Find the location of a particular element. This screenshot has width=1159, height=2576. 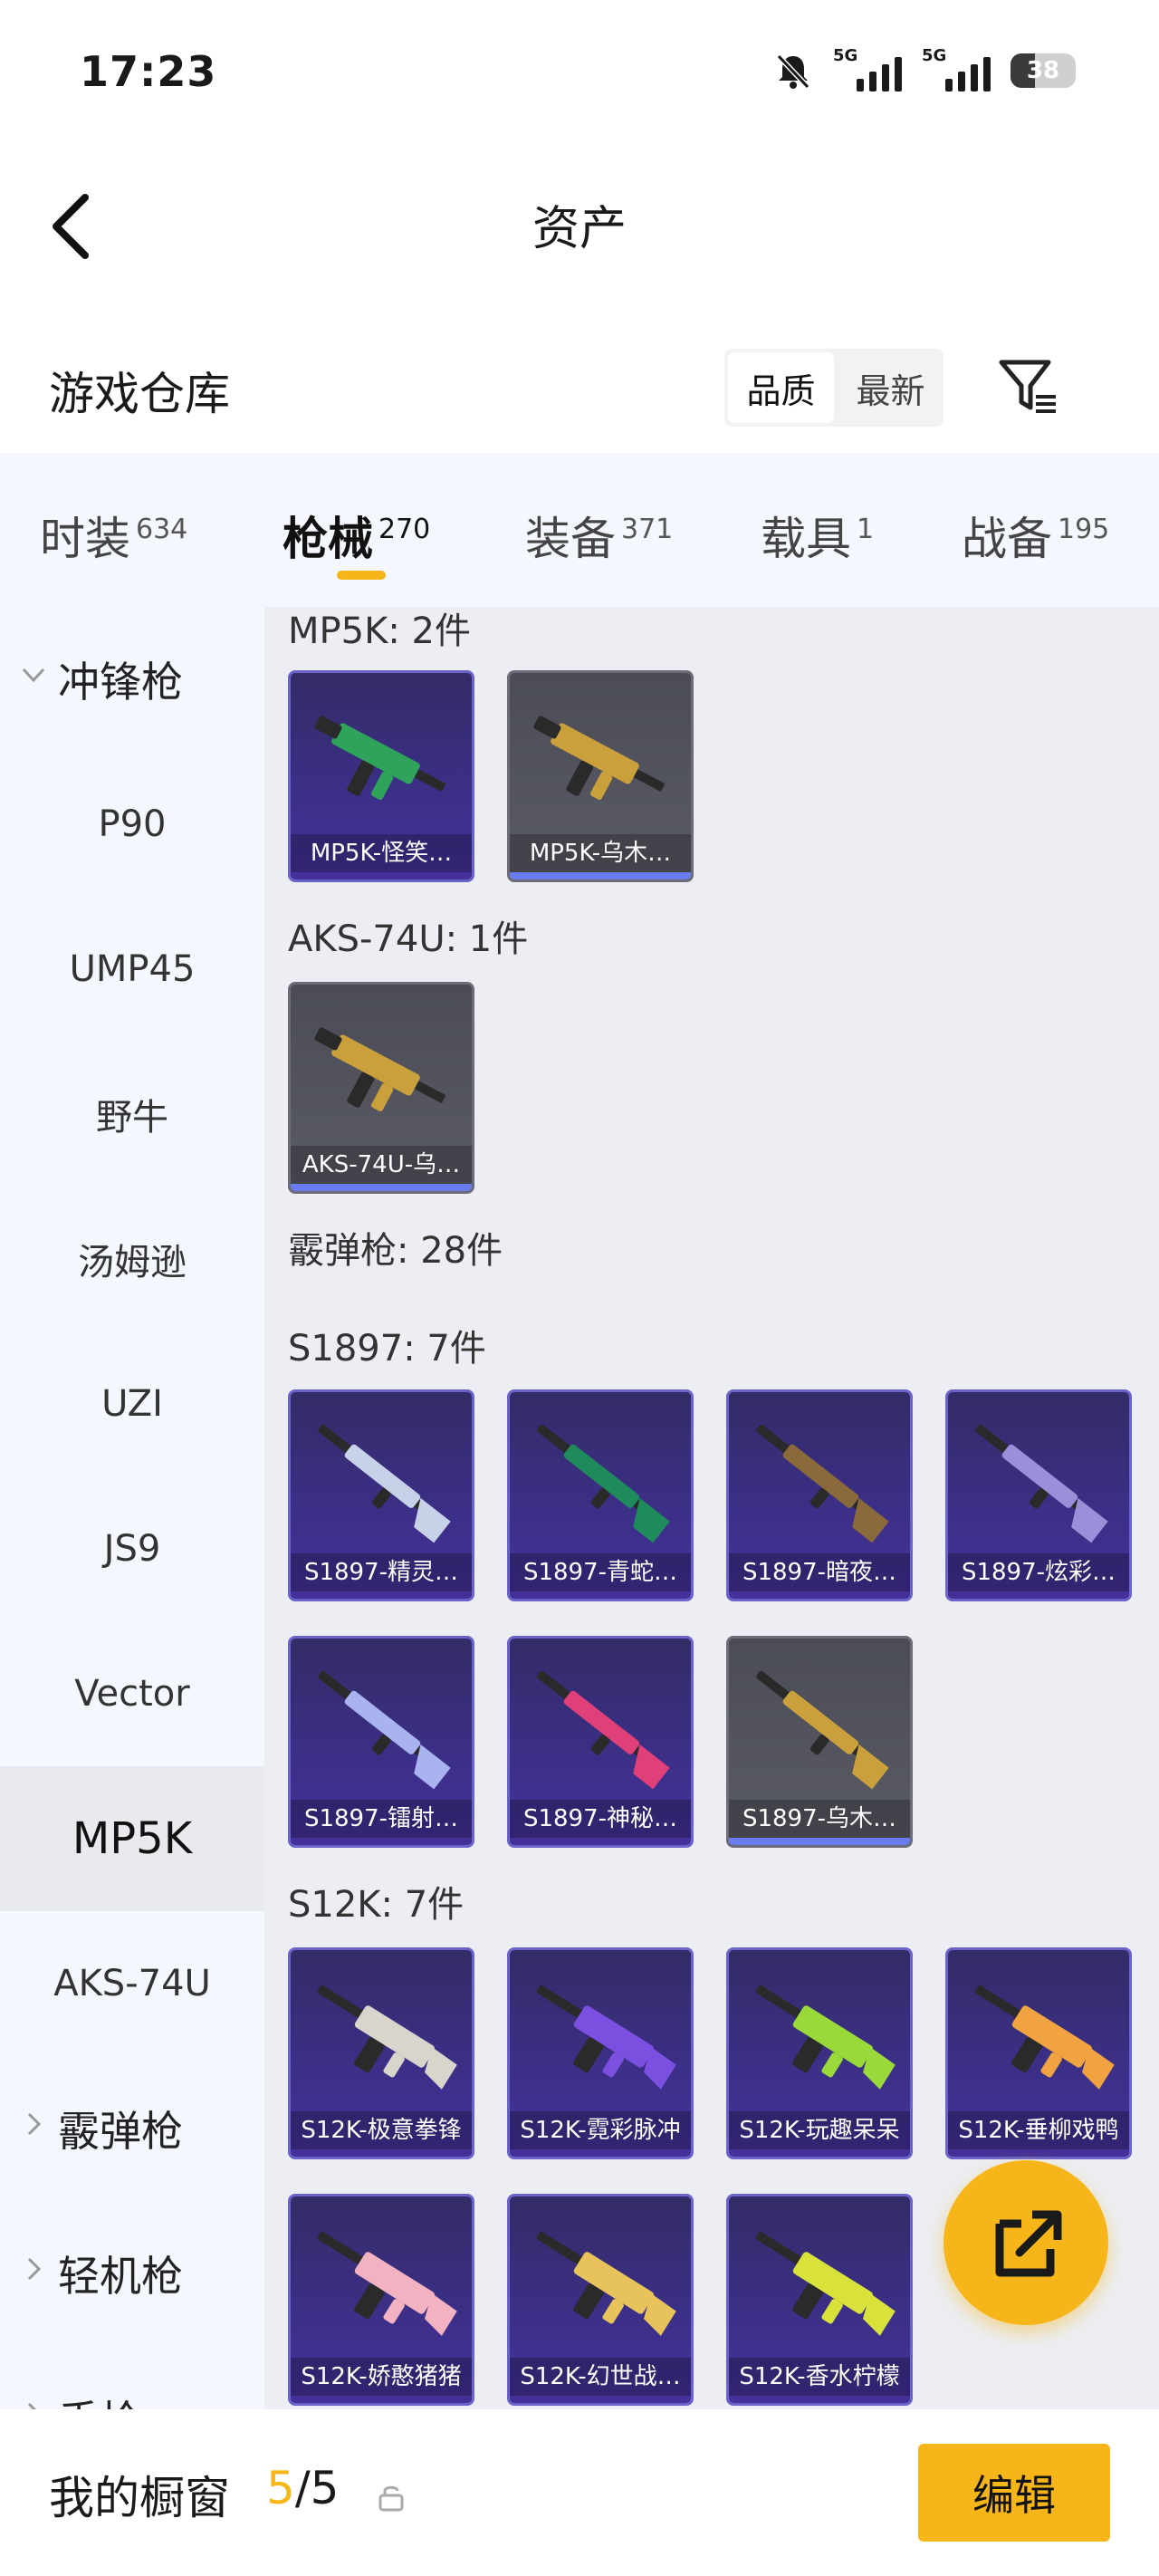

showcase-label: 我的橱窗 is located at coordinates (139, 2498).